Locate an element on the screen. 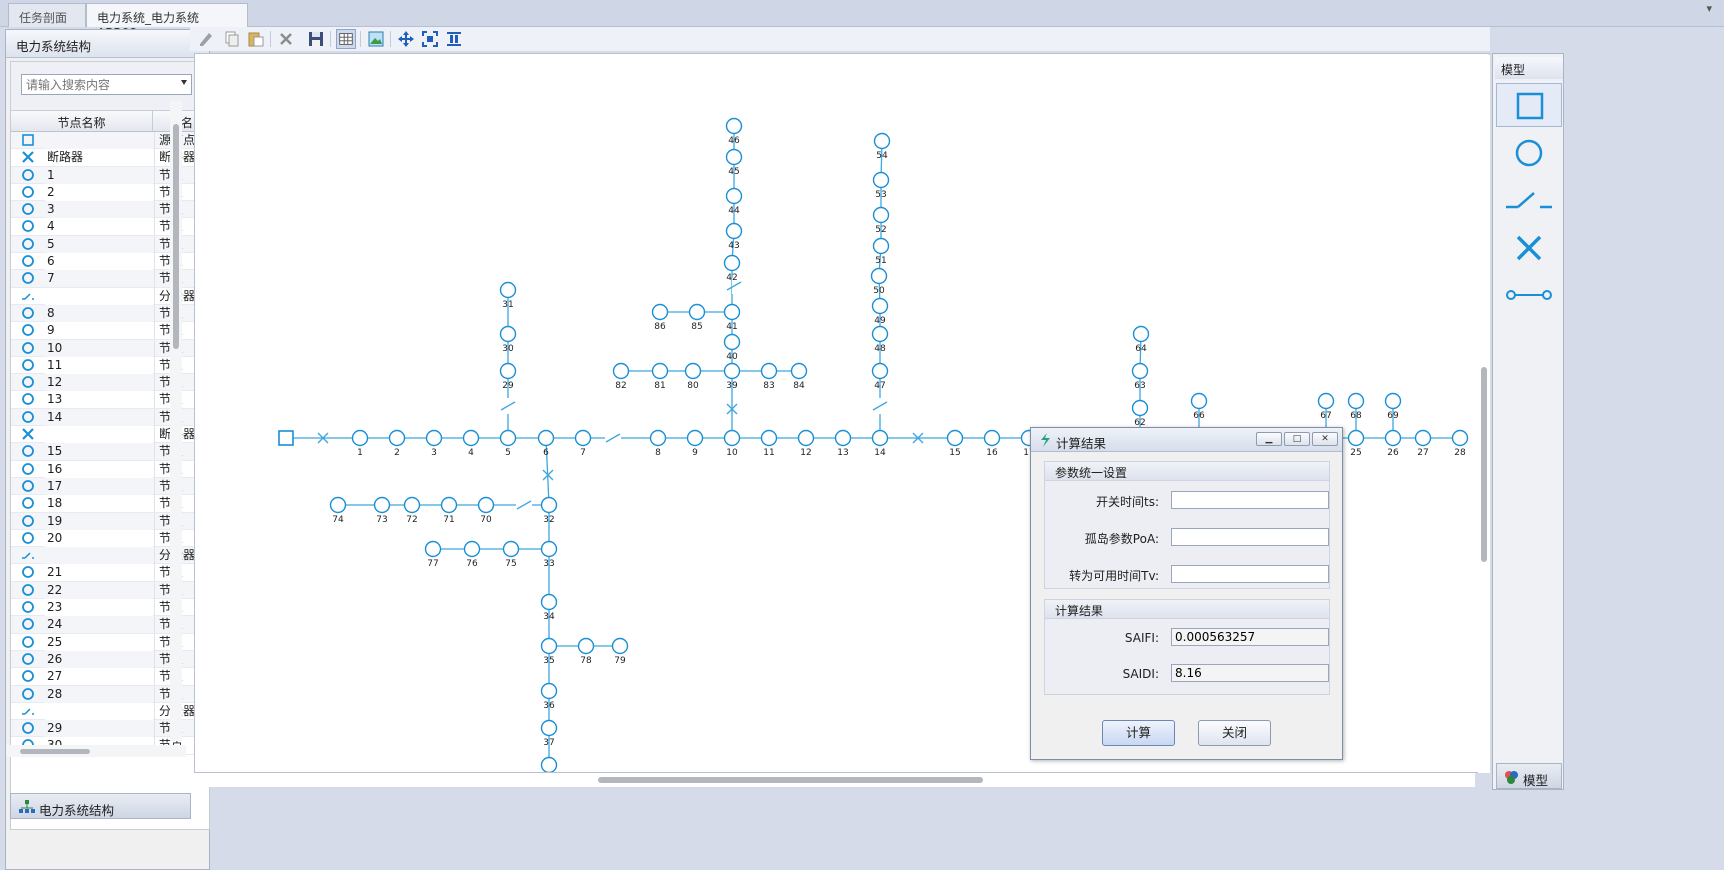 This screenshot has width=1724, height=870. pan-icon is located at coordinates (406, 39).